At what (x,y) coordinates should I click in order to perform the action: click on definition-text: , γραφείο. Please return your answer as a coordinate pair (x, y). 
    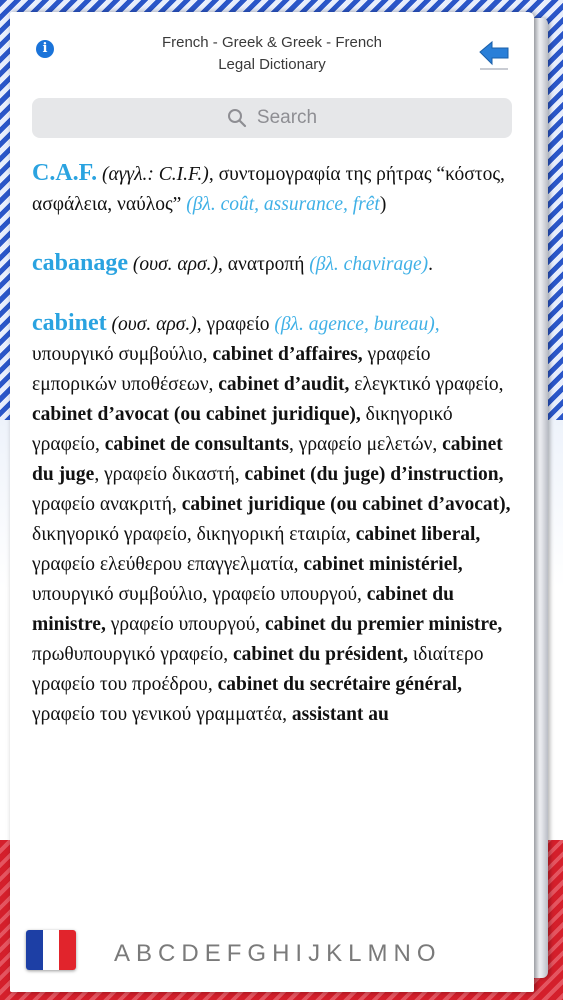
    Looking at the image, I should click on (235, 324).